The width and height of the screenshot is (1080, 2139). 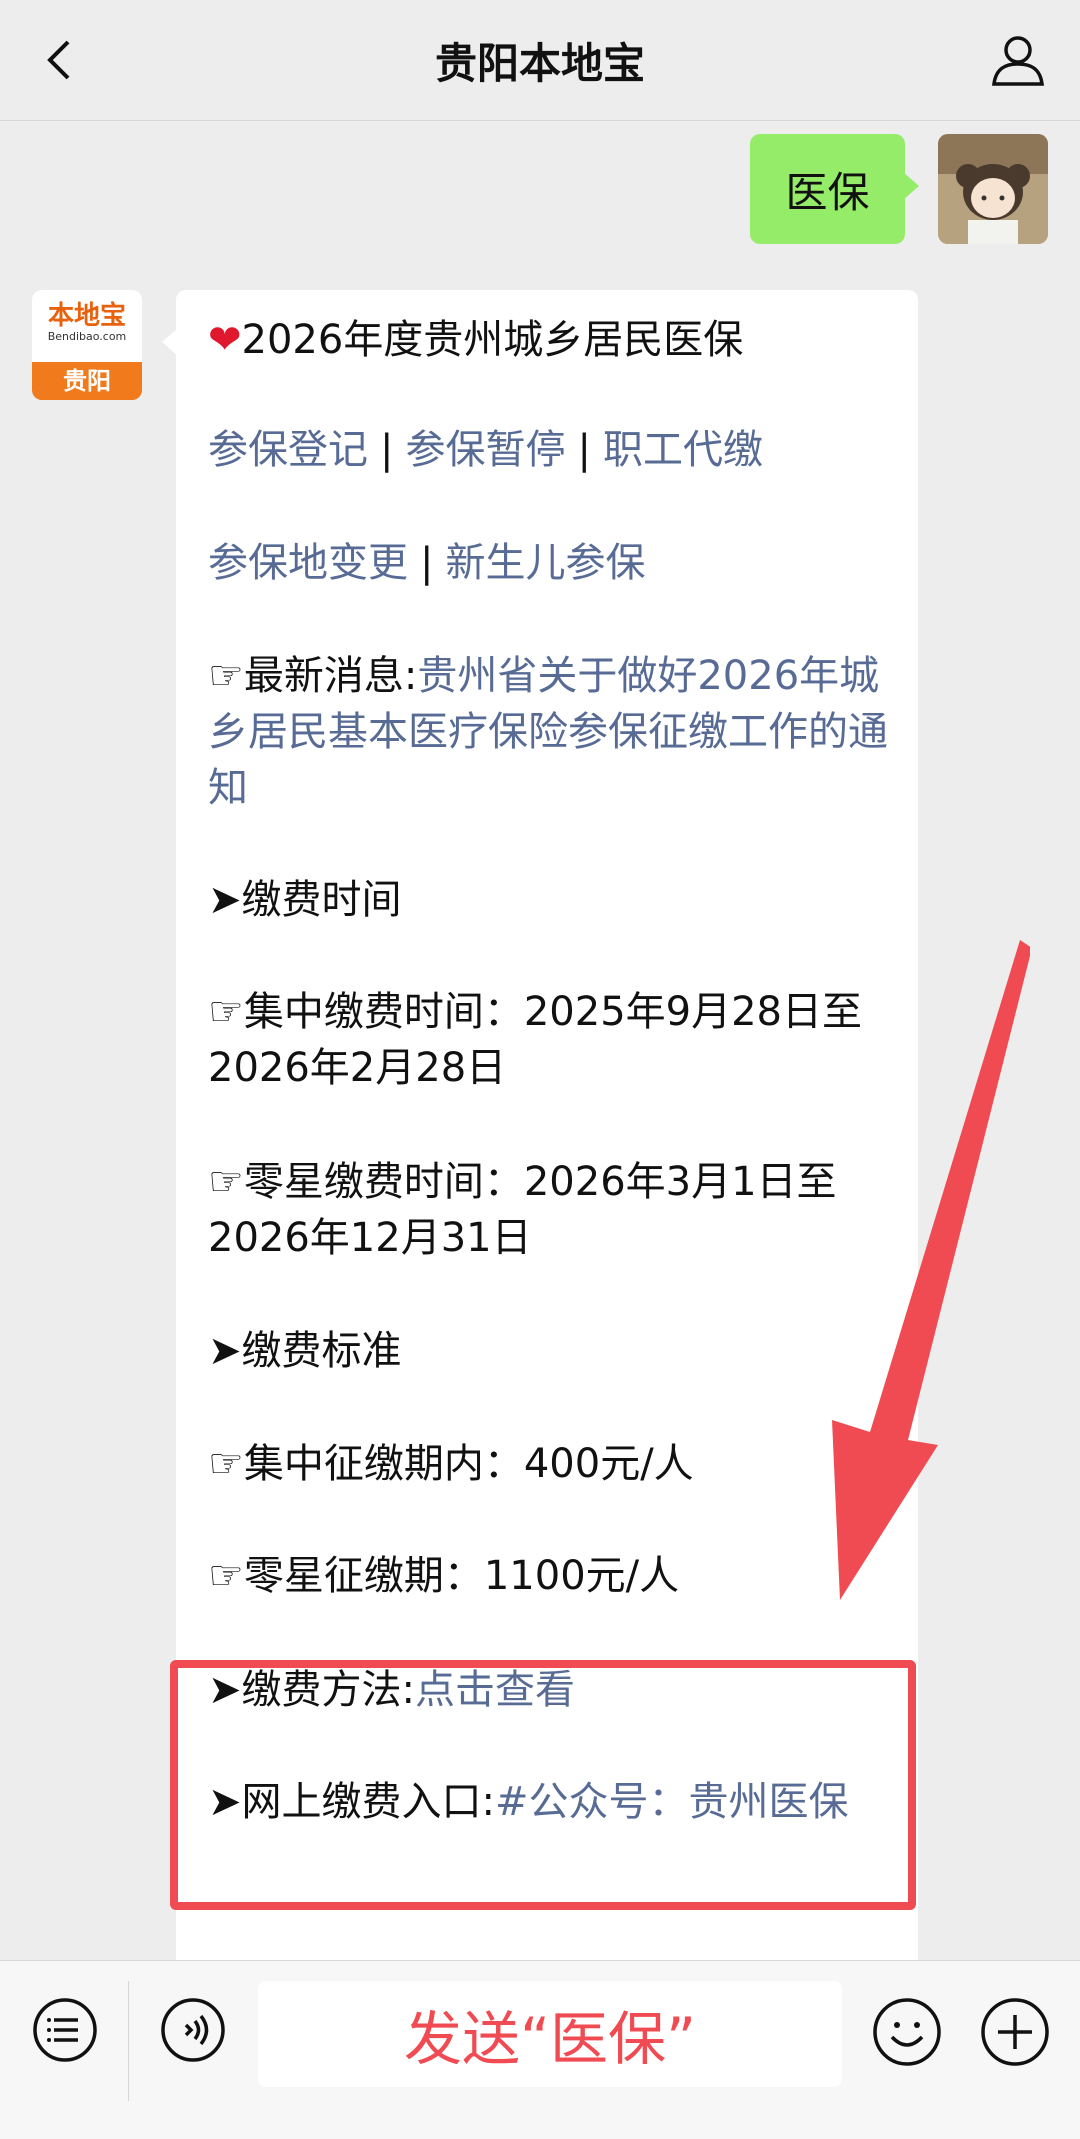 What do you see at coordinates (444, 1576) in the screenshot?
I see `std-scattered: ☞零星征缴期：1100元/人` at bounding box center [444, 1576].